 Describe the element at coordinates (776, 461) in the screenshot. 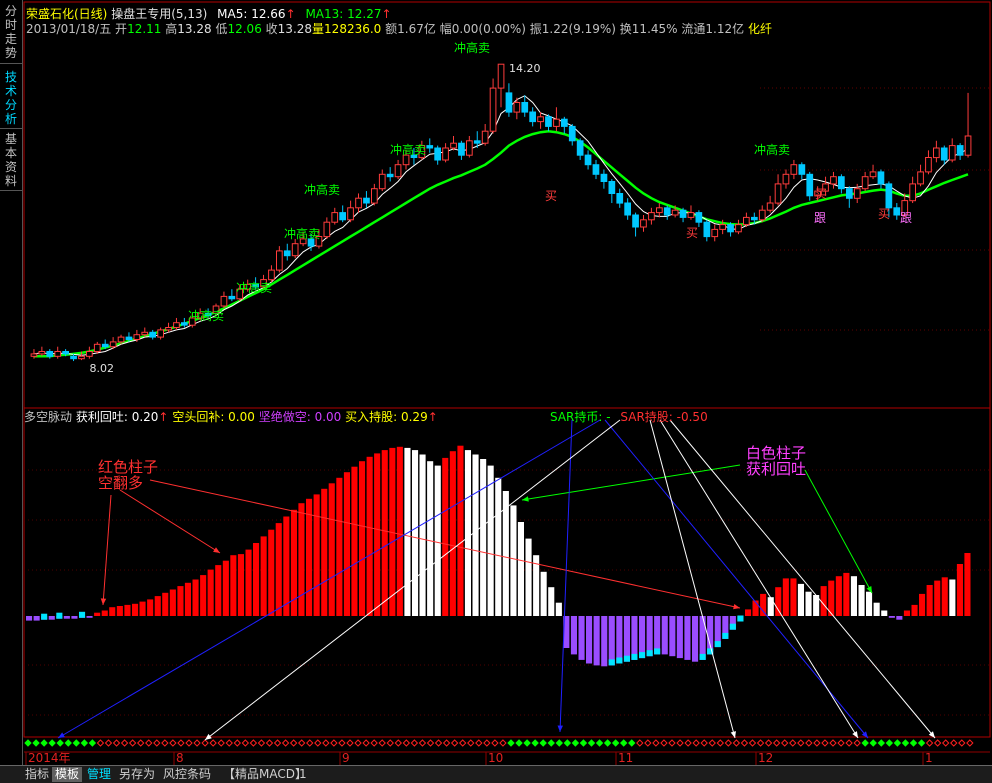

I see `annotation-white-bars: 白色柱子 获利回吐` at that location.